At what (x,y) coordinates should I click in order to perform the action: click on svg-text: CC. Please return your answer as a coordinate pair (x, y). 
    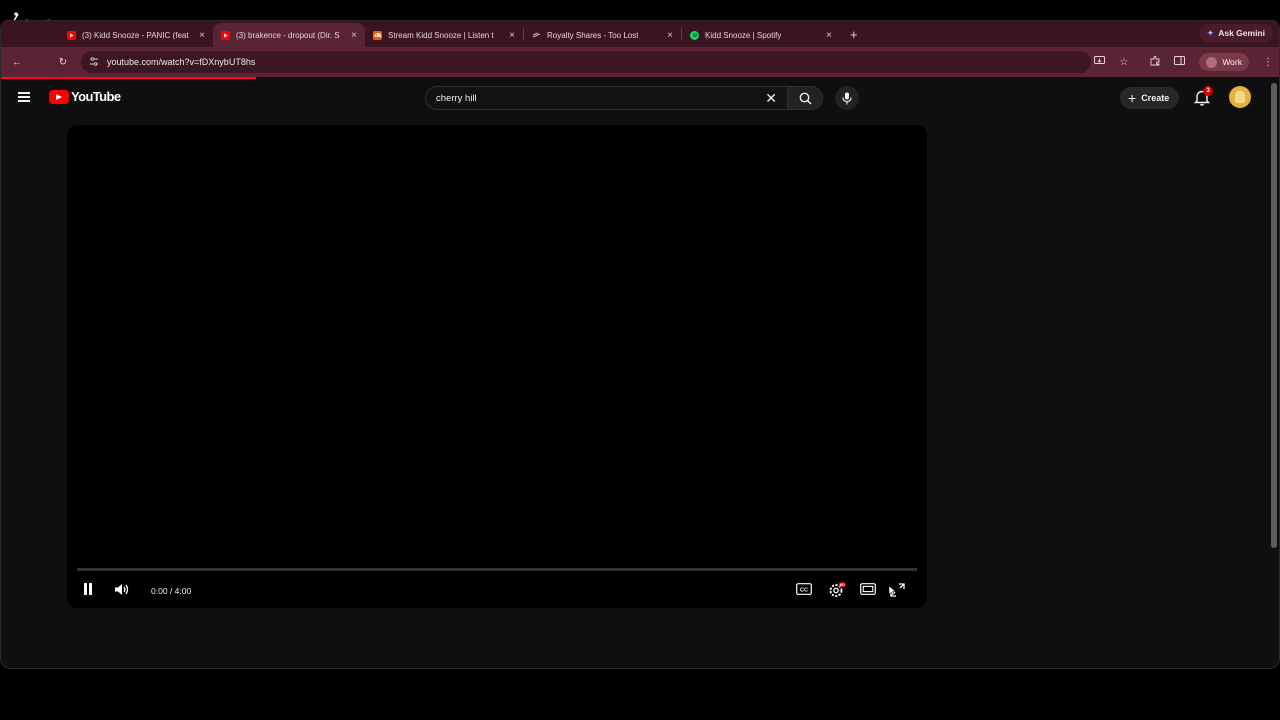
    Looking at the image, I should click on (804, 590).